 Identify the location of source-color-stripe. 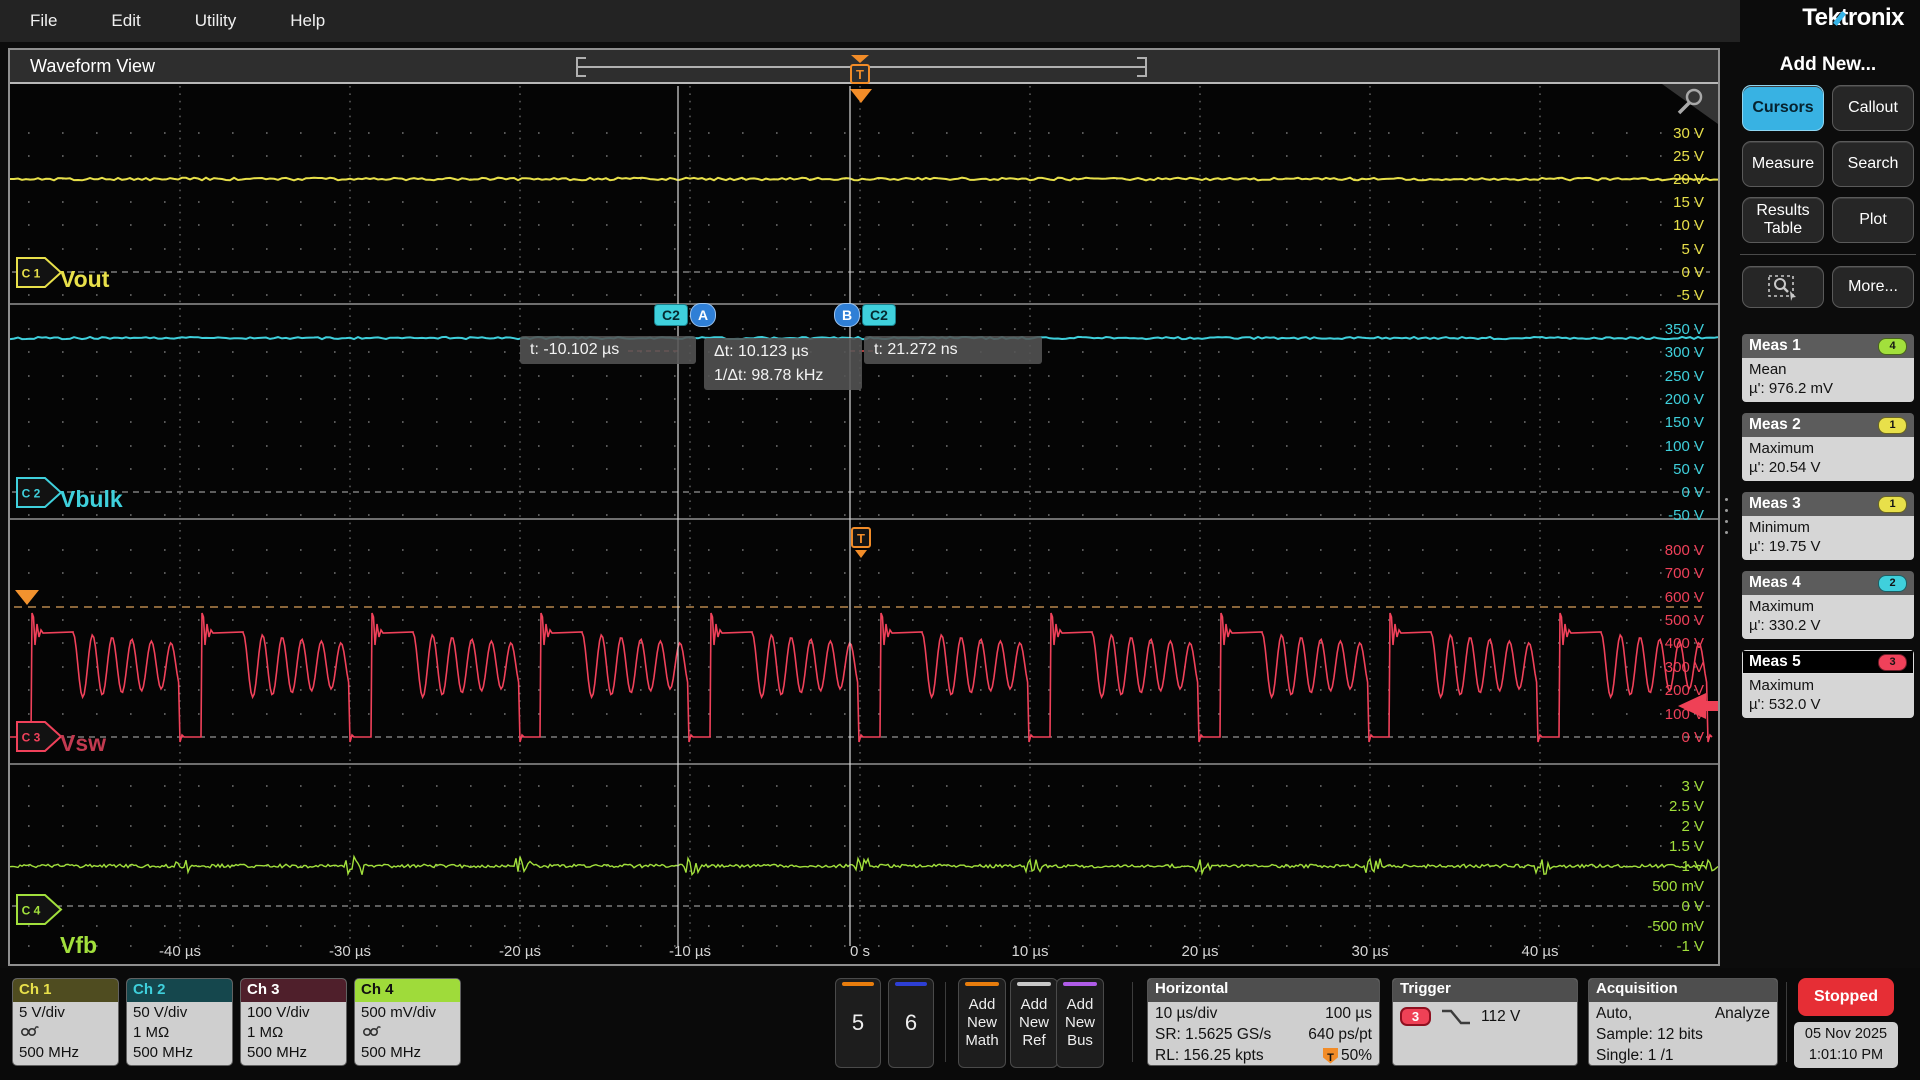
(1080, 984).